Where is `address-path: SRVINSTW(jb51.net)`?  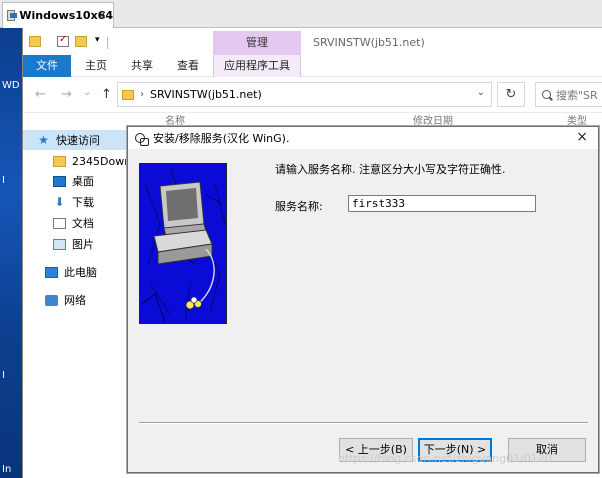
address-path: SRVINSTW(jb51.net) is located at coordinates (206, 94).